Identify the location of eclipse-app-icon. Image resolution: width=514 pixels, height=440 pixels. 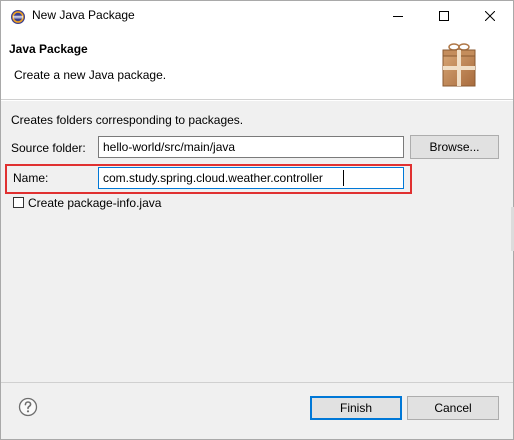
(18, 17).